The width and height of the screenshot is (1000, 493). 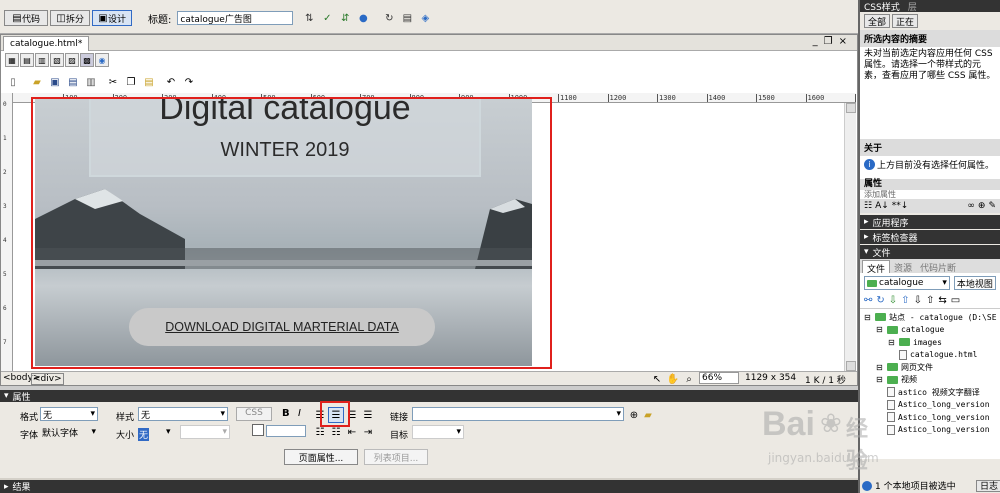 What do you see at coordinates (113, 82) in the screenshot?
I see `cut-icon: ✂` at bounding box center [113, 82].